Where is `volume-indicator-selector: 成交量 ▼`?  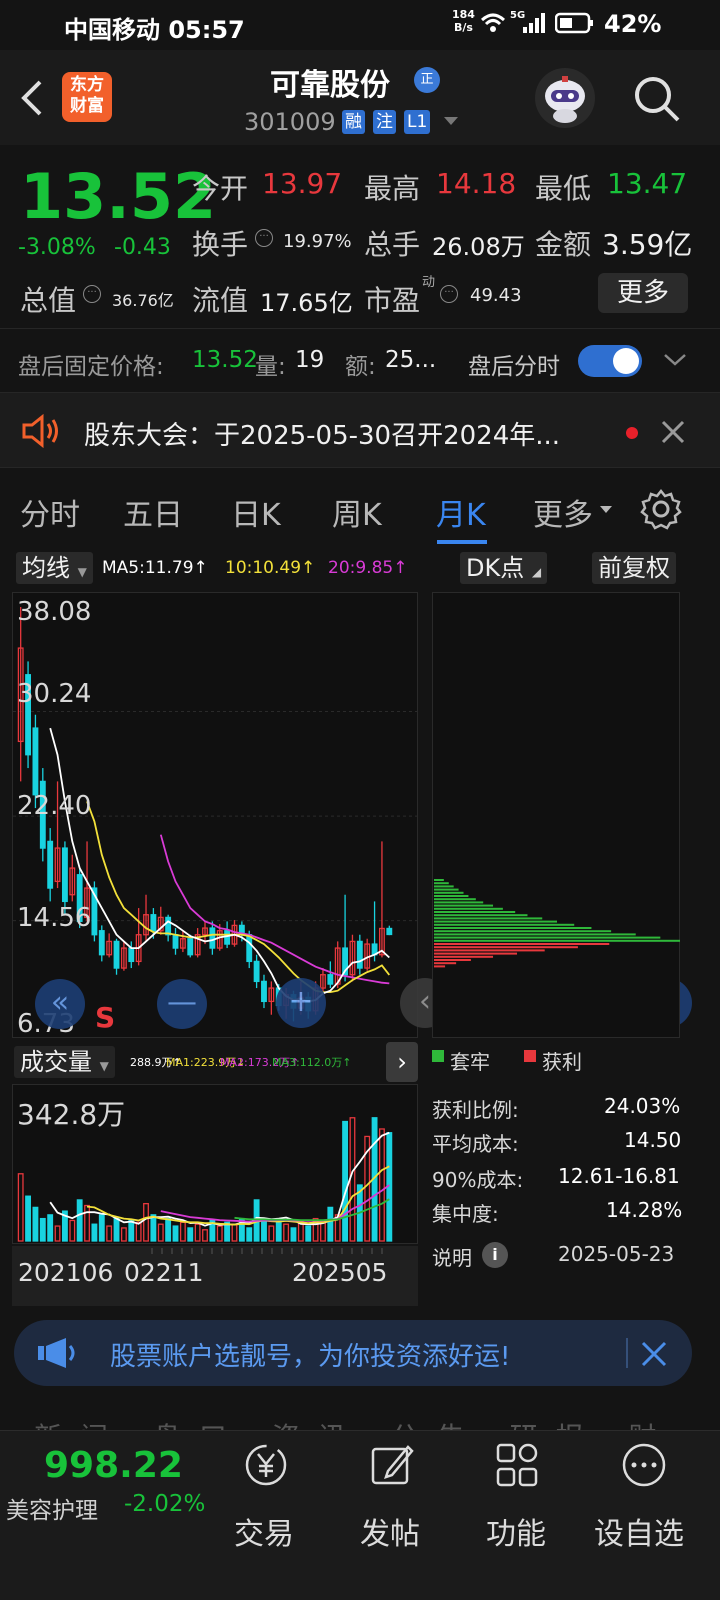 volume-indicator-selector: 成交量 ▼ is located at coordinates (64, 1062).